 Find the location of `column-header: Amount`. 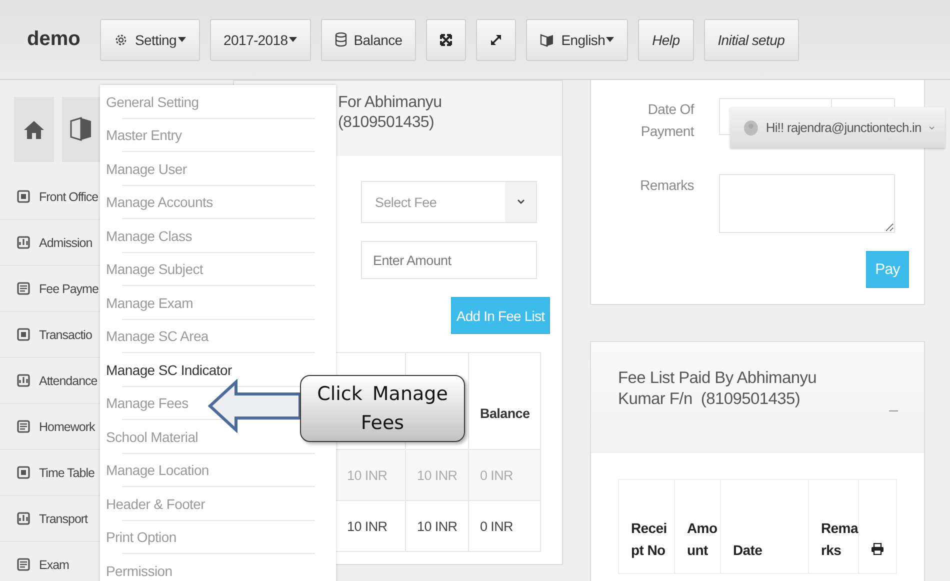

column-header: Amount is located at coordinates (697, 527).